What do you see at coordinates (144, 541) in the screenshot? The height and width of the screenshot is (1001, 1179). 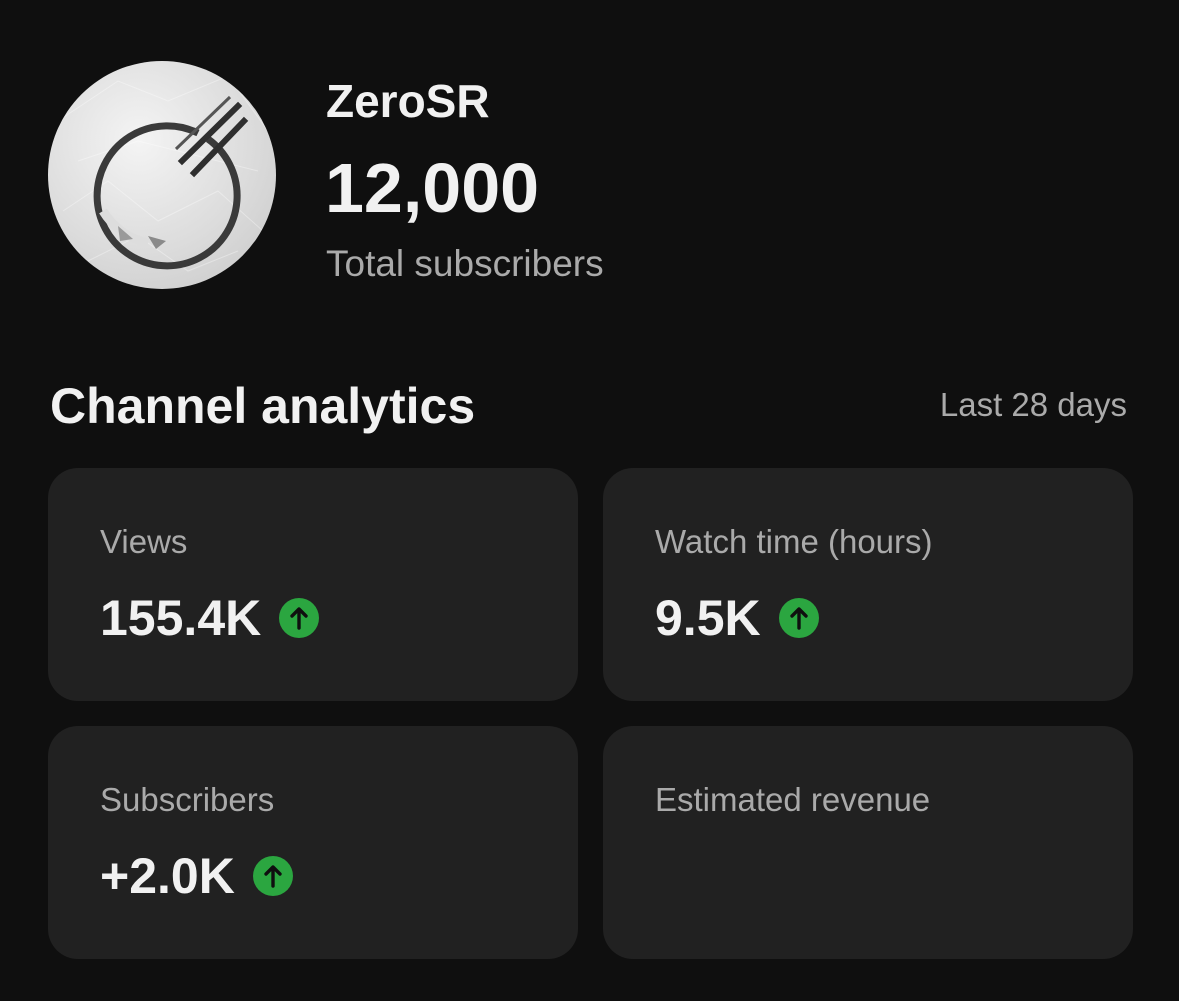 I see `metric-label: Views` at bounding box center [144, 541].